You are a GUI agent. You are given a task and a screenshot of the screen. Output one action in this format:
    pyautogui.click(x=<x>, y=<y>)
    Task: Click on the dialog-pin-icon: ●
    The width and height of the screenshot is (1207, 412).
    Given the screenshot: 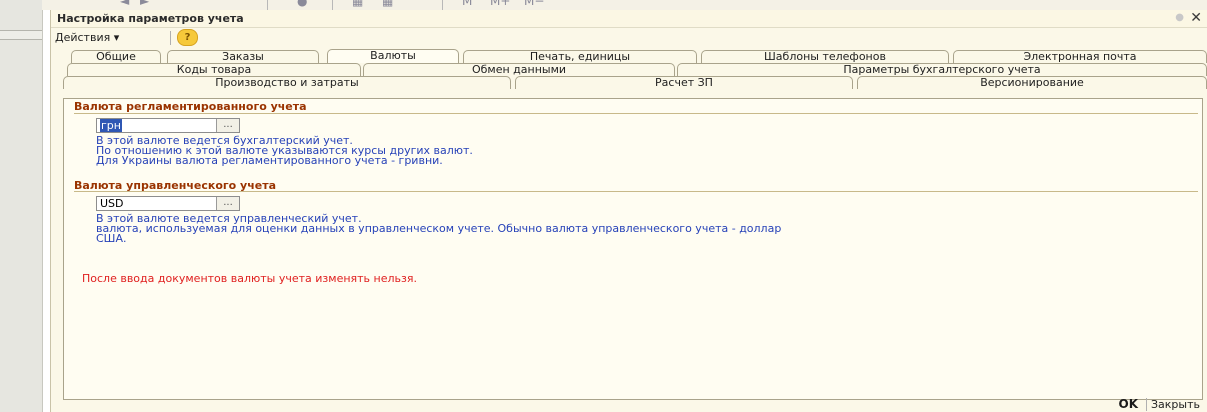 What is the action you would take?
    pyautogui.click(x=1179, y=17)
    